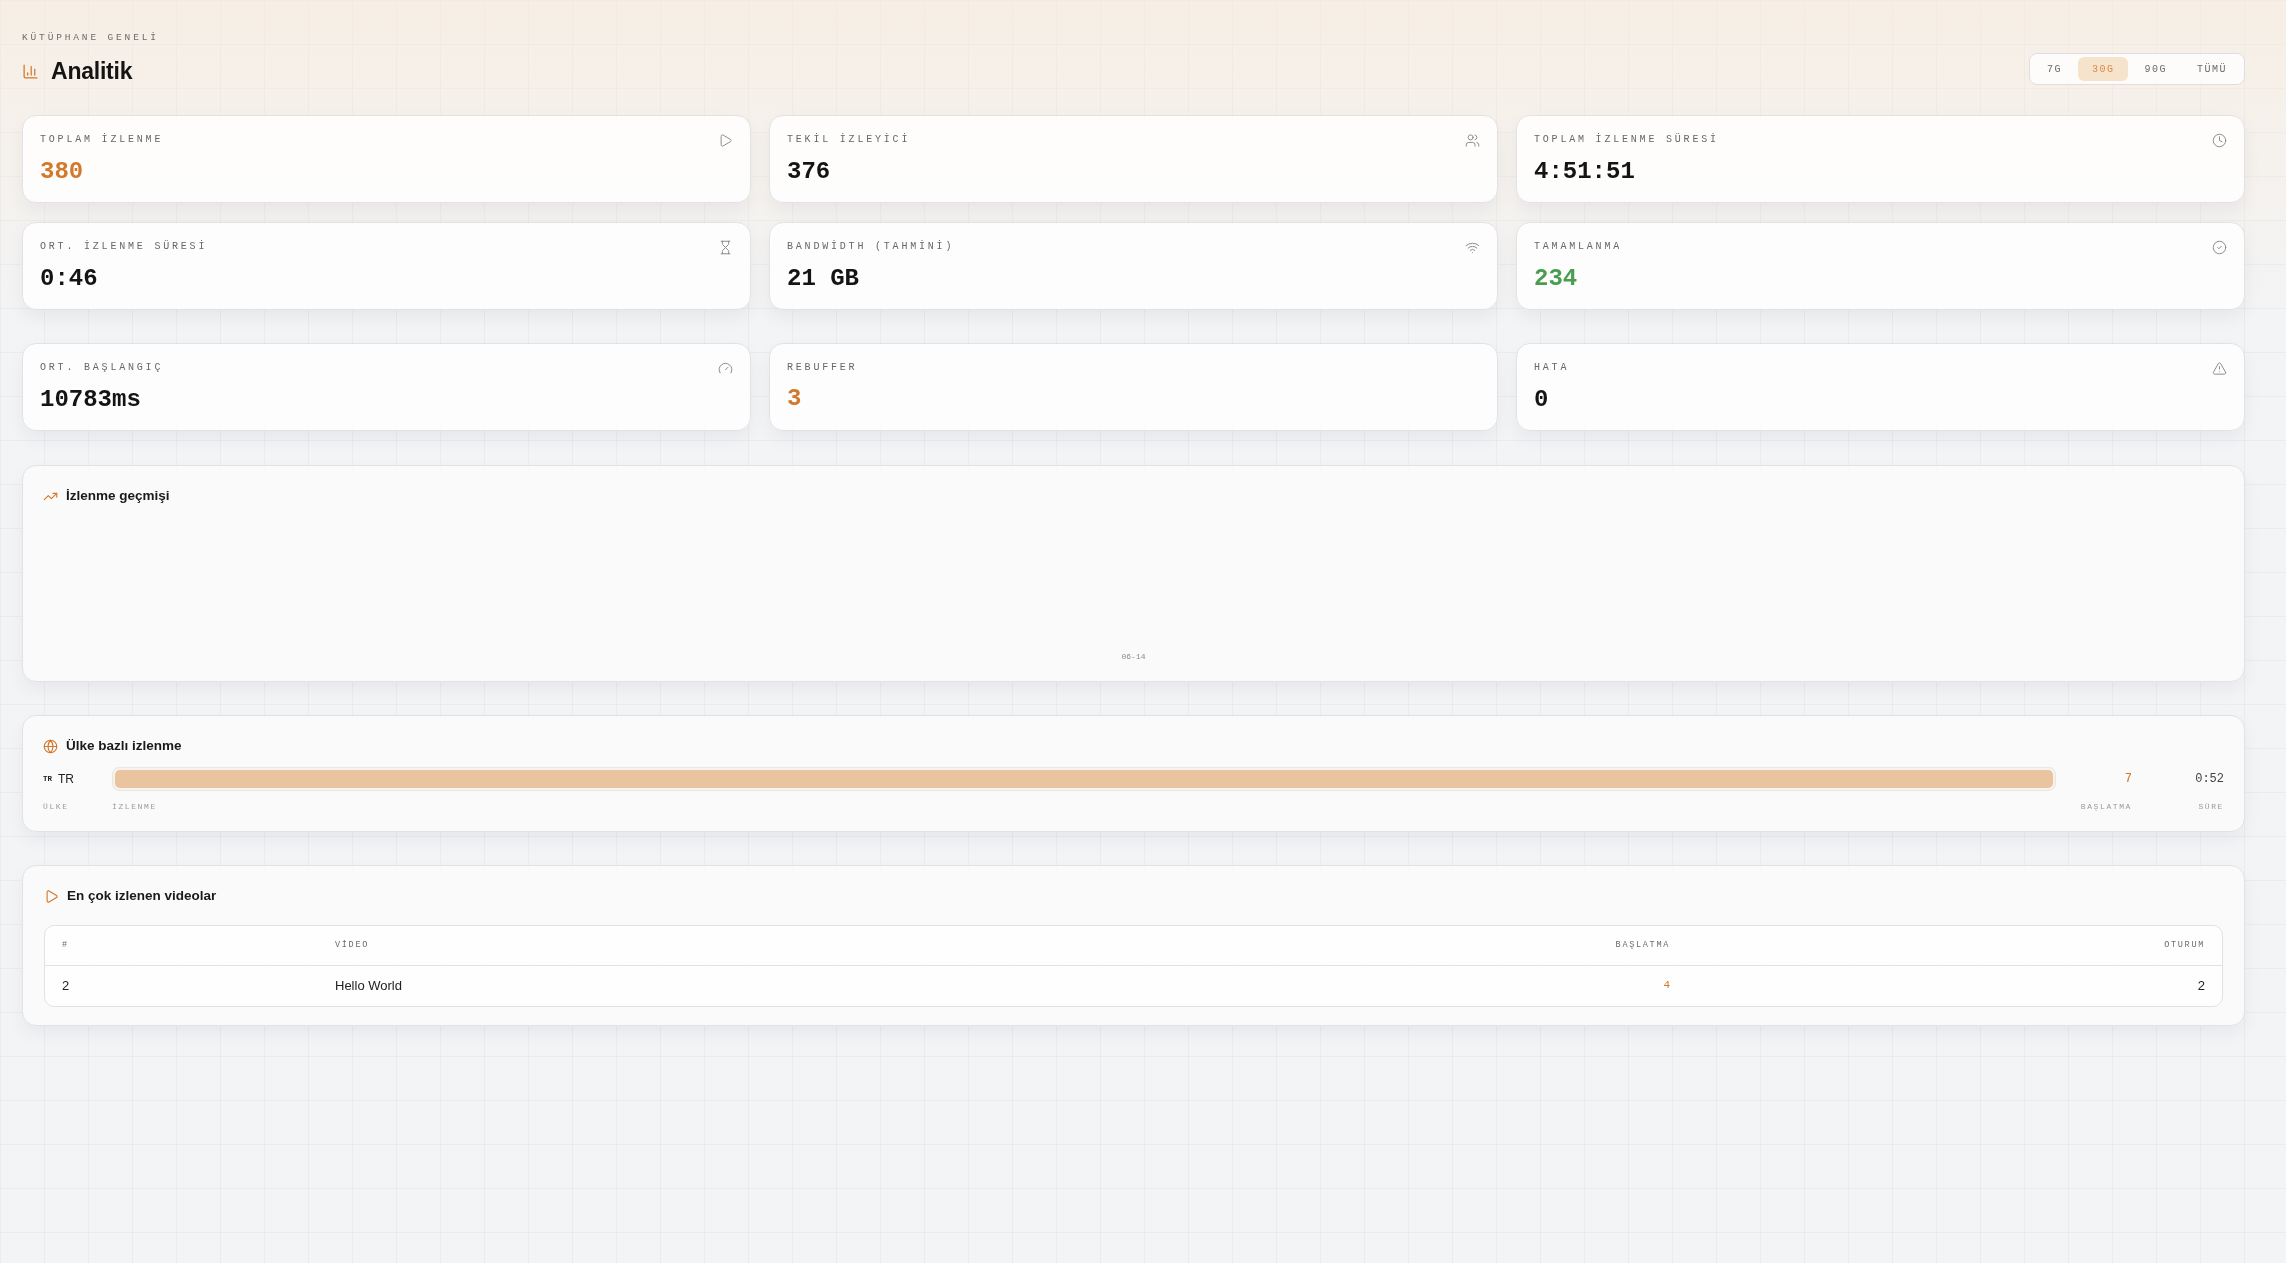 The image size is (2286, 1263). Describe the element at coordinates (2155, 69) in the screenshot. I see `range-tab: 90G` at that location.